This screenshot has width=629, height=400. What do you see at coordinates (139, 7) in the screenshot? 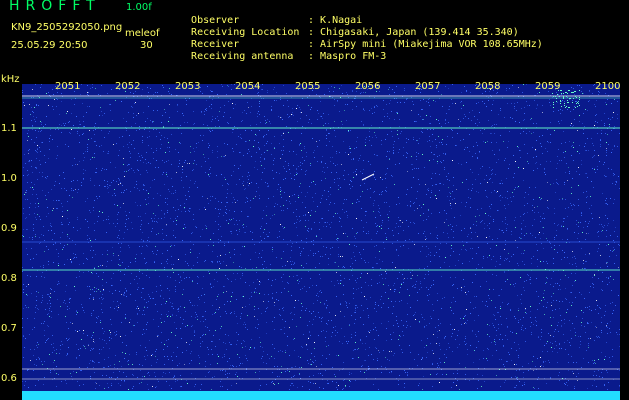
I see `version-label: 1.00f` at bounding box center [139, 7].